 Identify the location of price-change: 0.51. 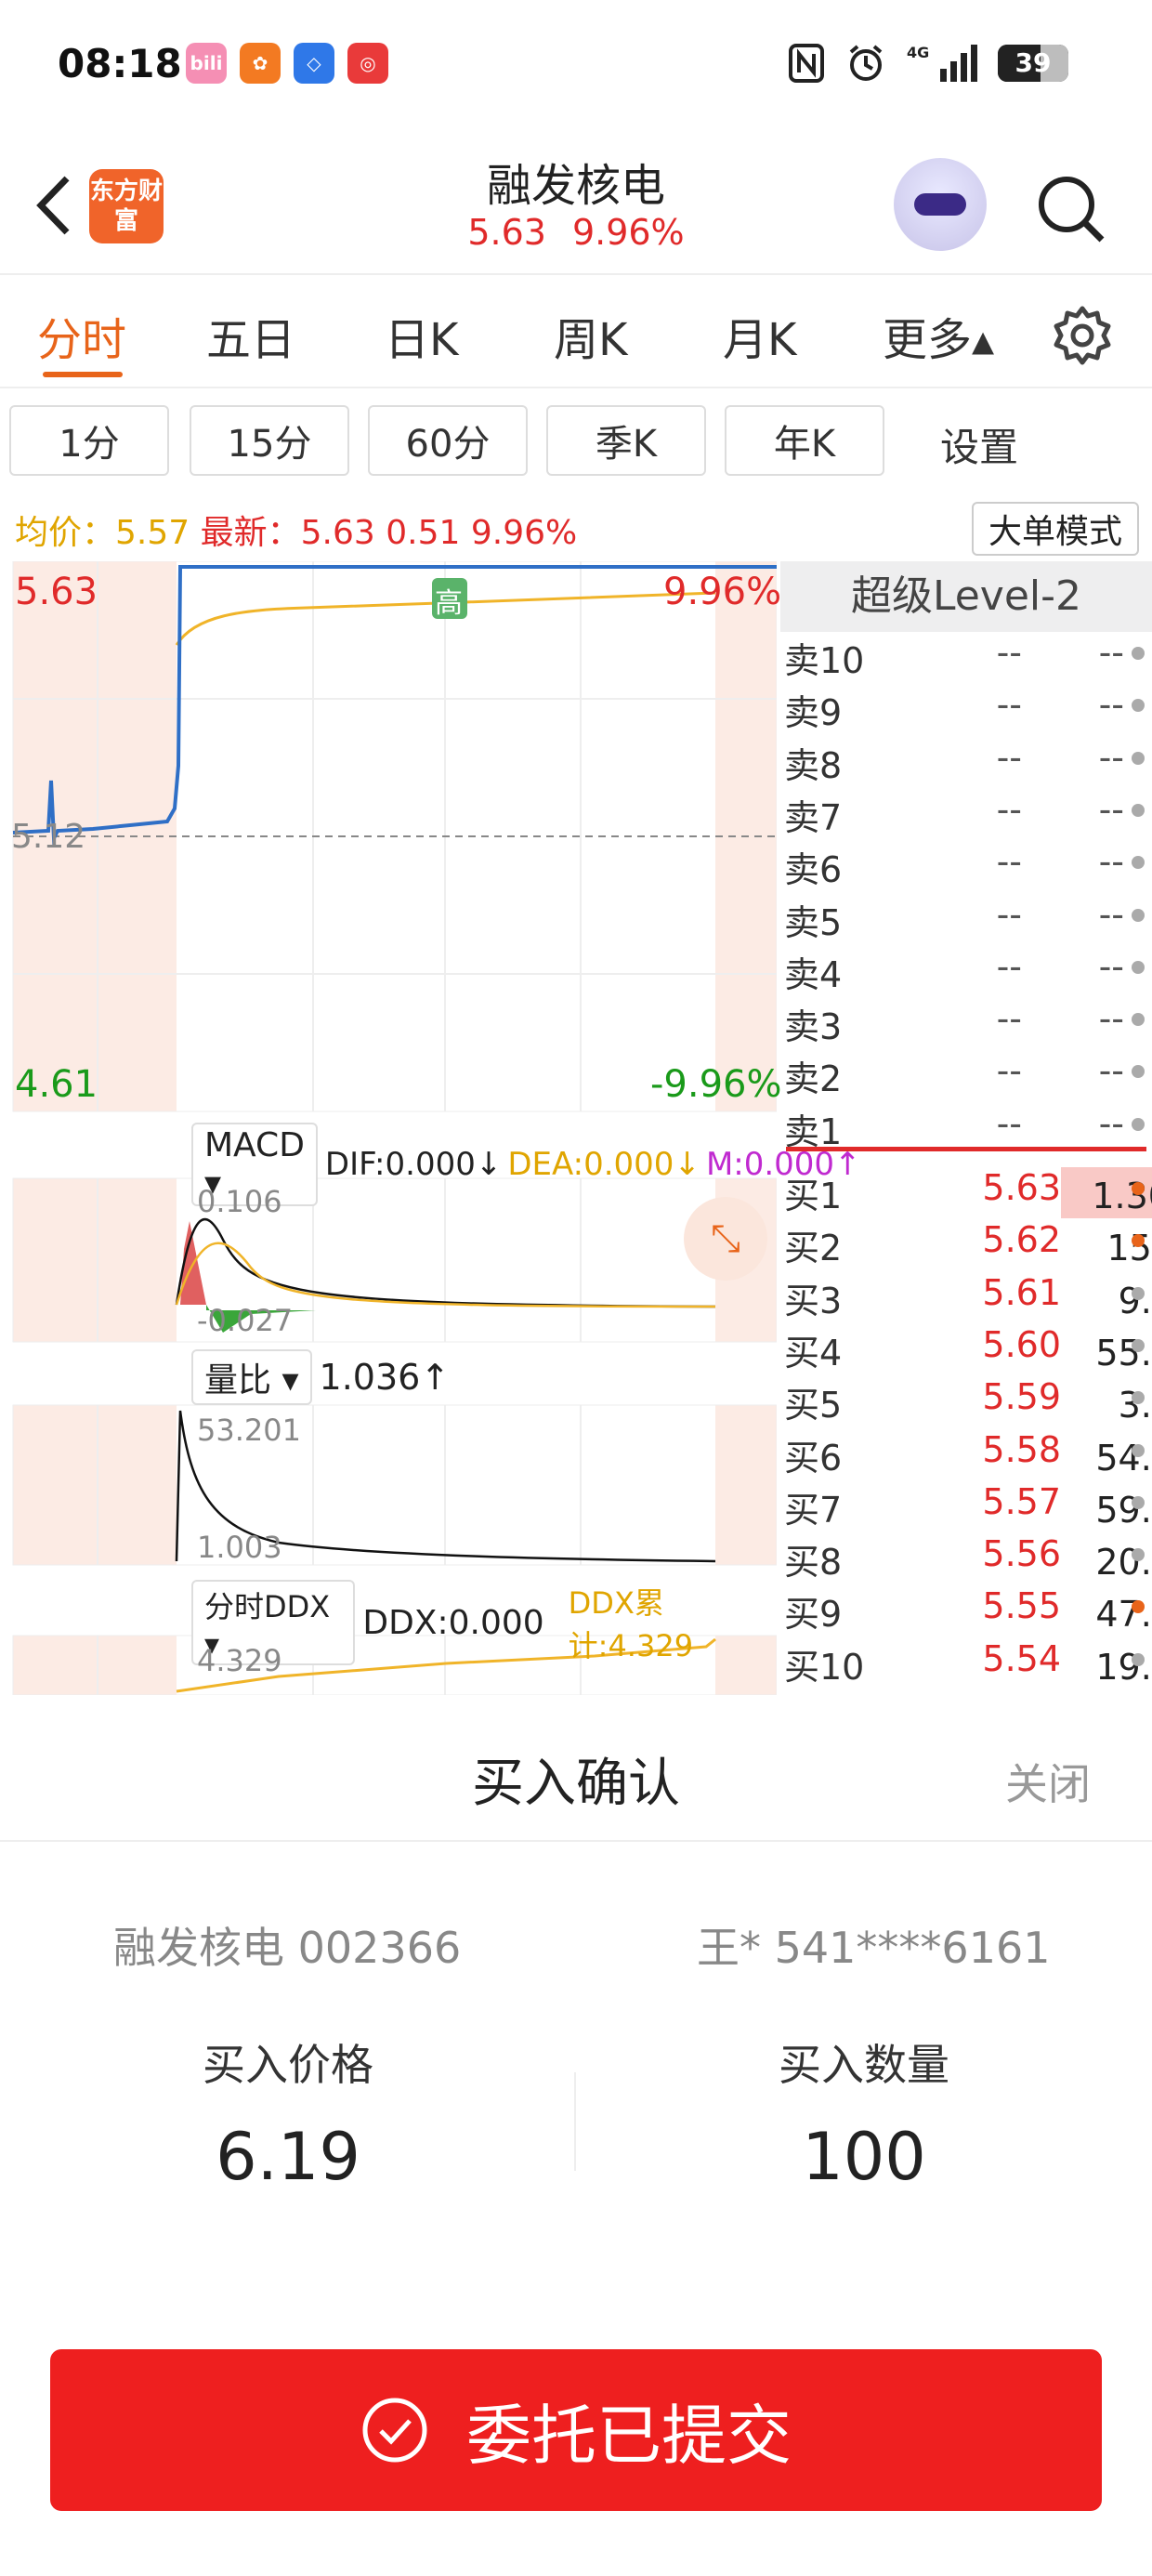
(423, 533).